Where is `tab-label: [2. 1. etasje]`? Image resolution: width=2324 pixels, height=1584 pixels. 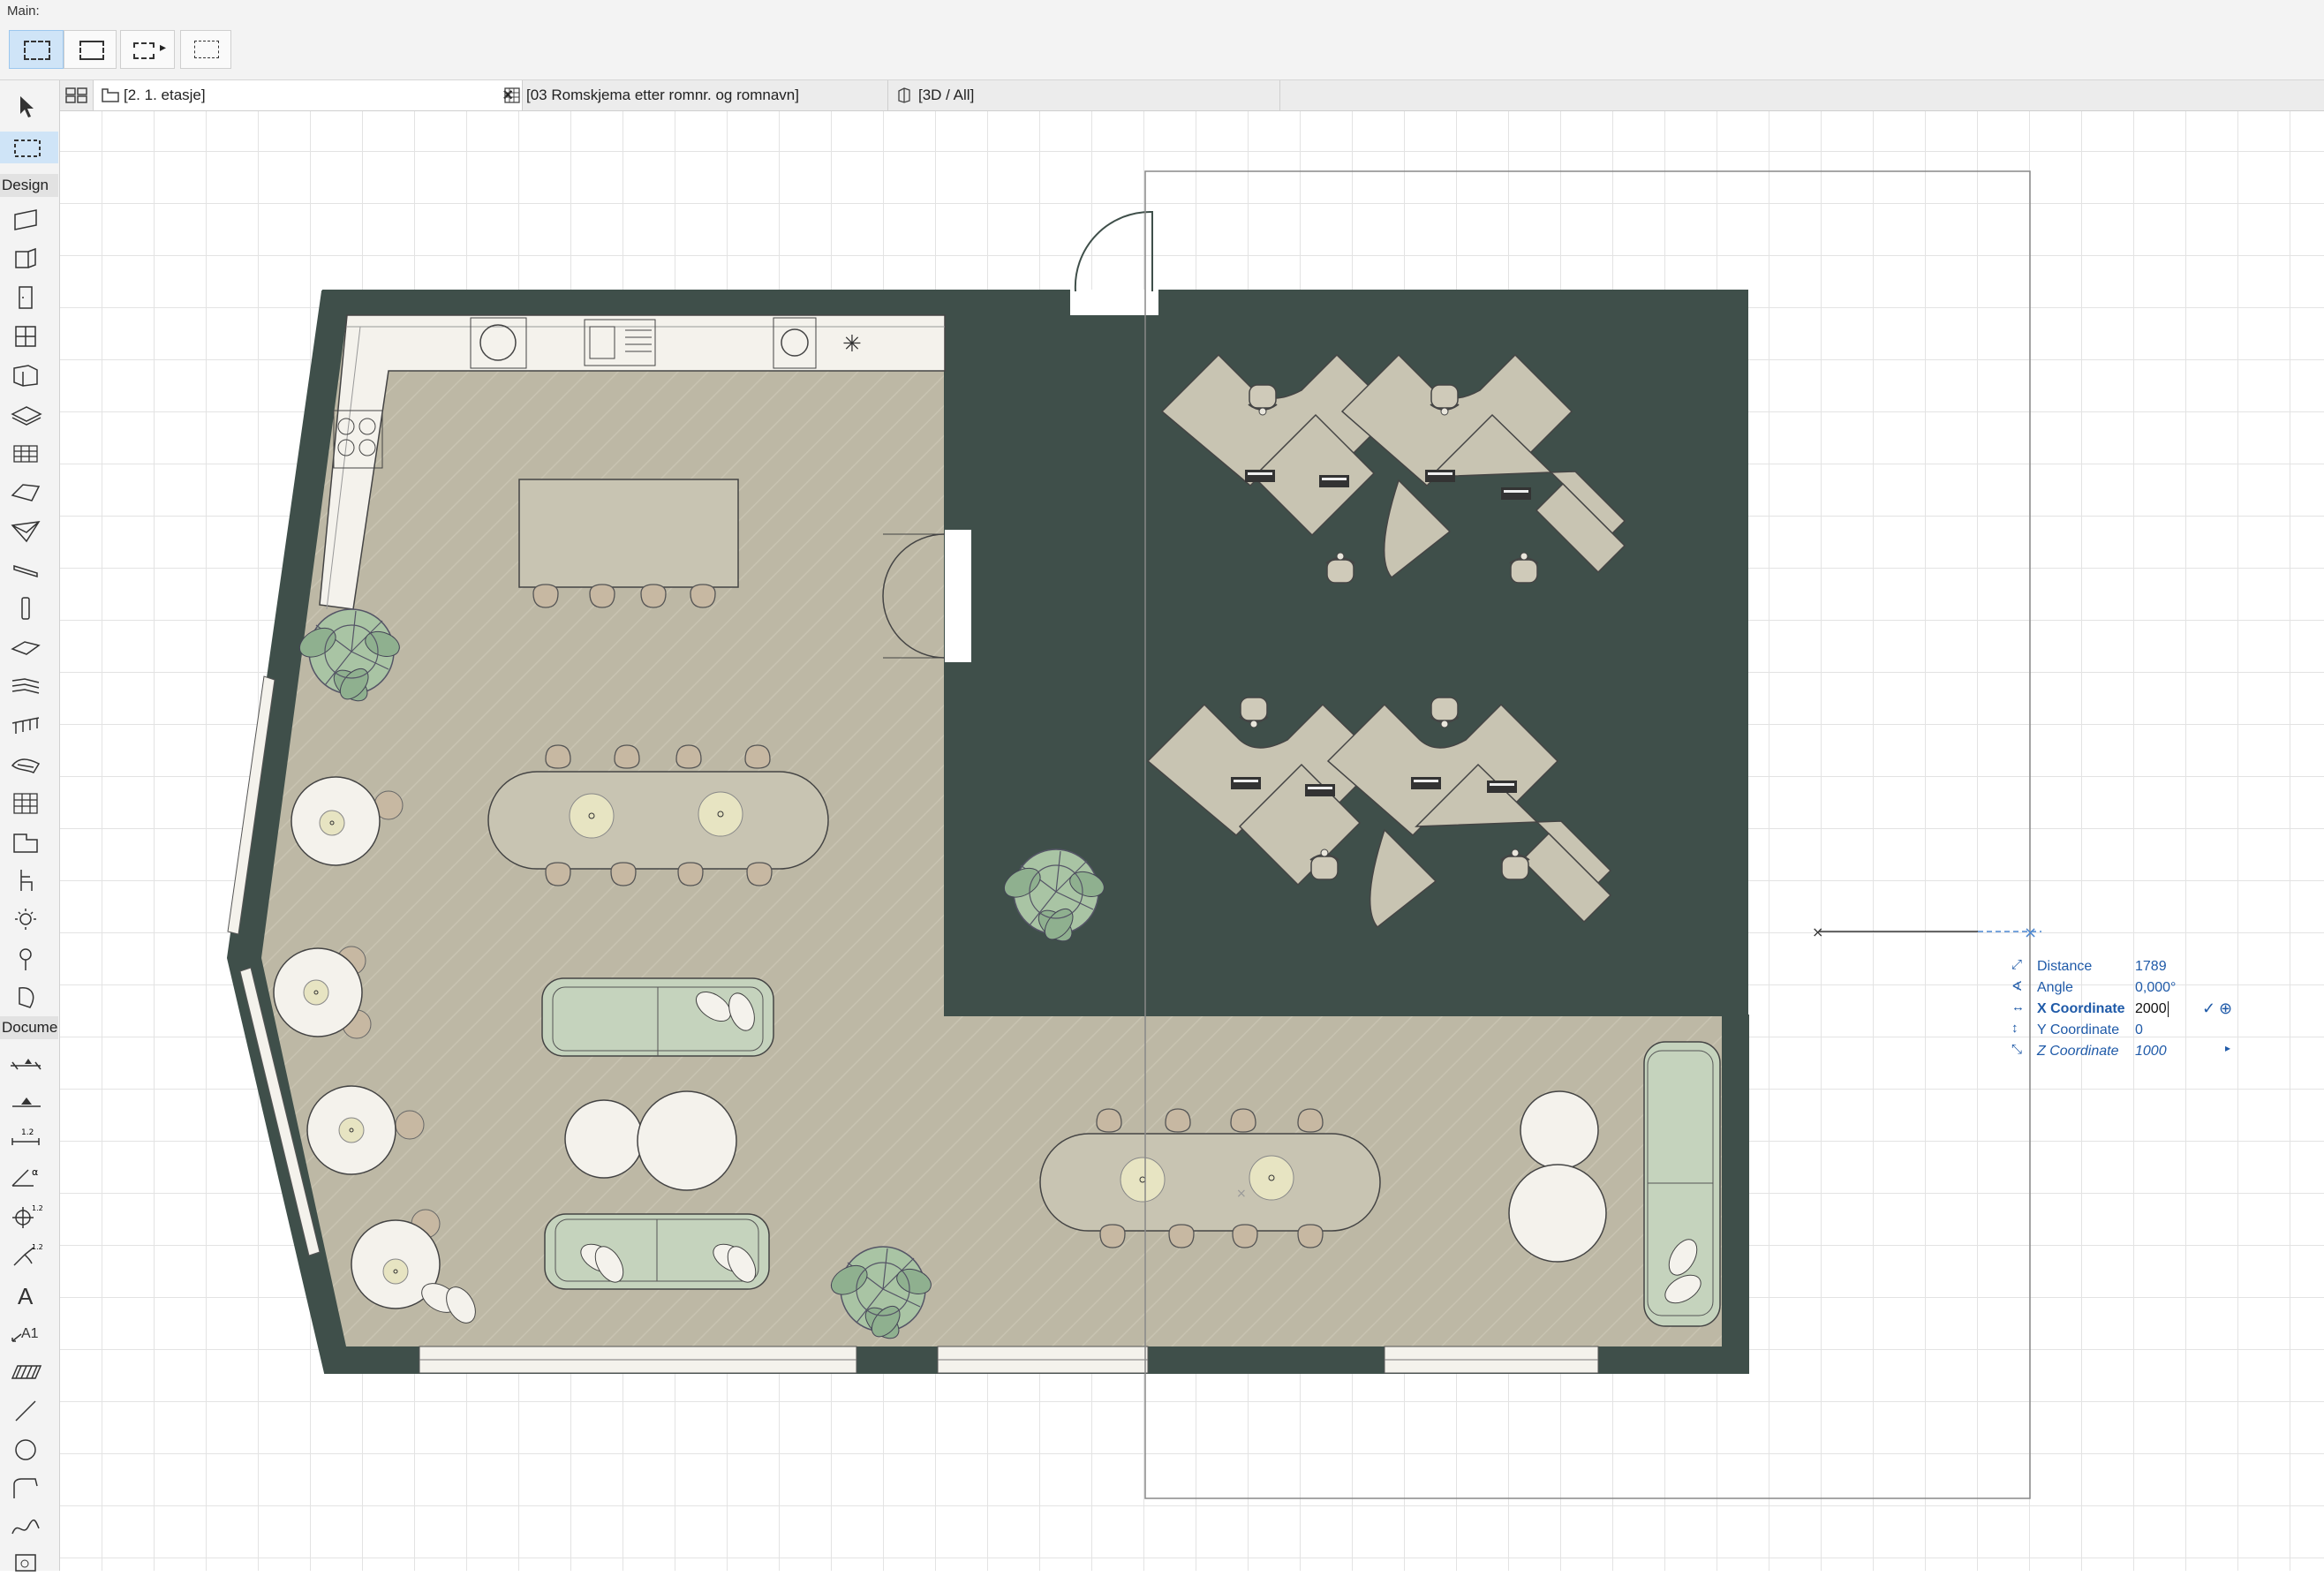
tab-label: [2. 1. etasje] is located at coordinates (165, 95).